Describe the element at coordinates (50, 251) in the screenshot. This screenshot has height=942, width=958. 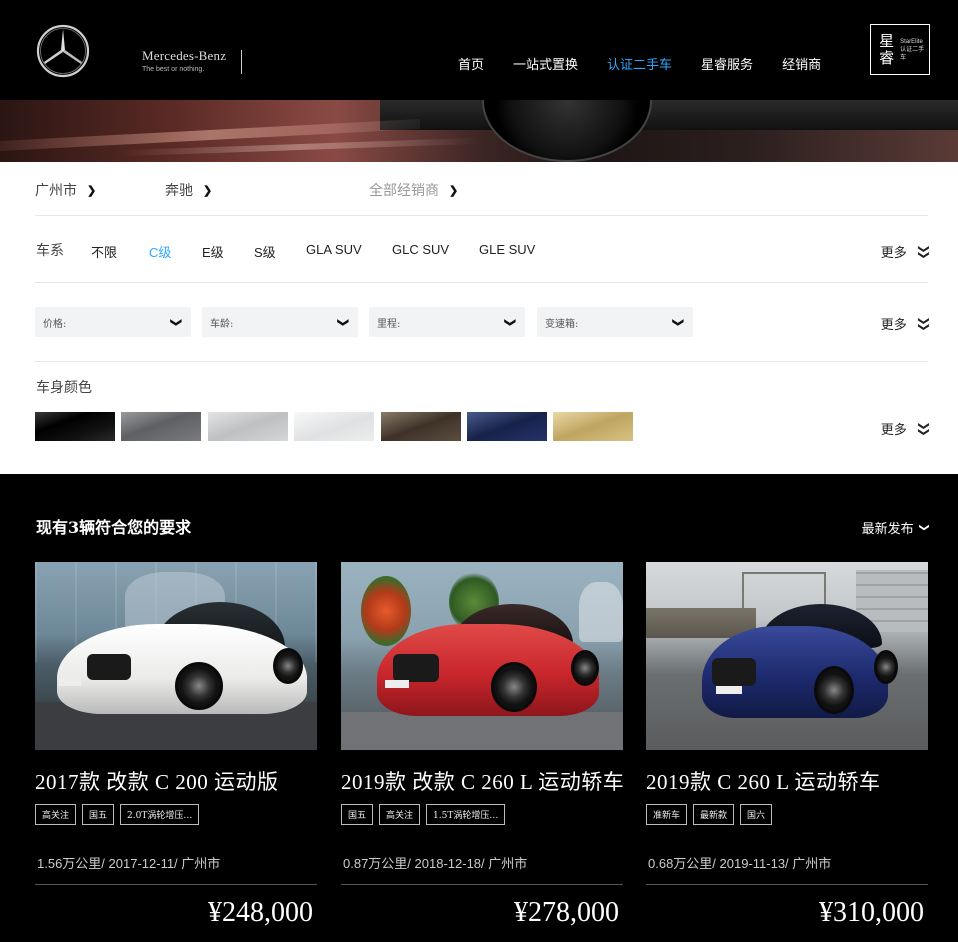
I see `series-label: 车系` at that location.